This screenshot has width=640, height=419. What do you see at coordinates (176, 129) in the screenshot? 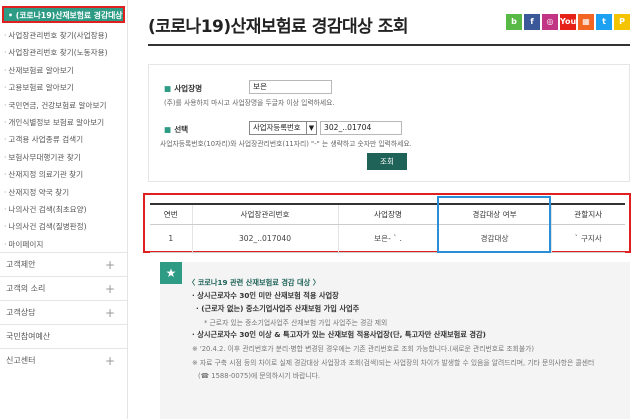
I see `select-label: ■ 선택` at bounding box center [176, 129].